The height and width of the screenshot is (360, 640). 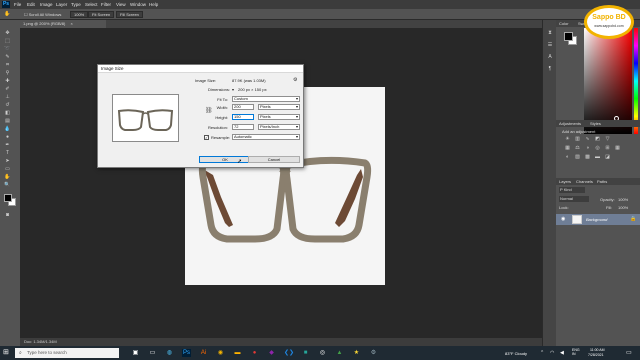 I want to click on vibrance-icon: ▽, so click(x=607, y=139).